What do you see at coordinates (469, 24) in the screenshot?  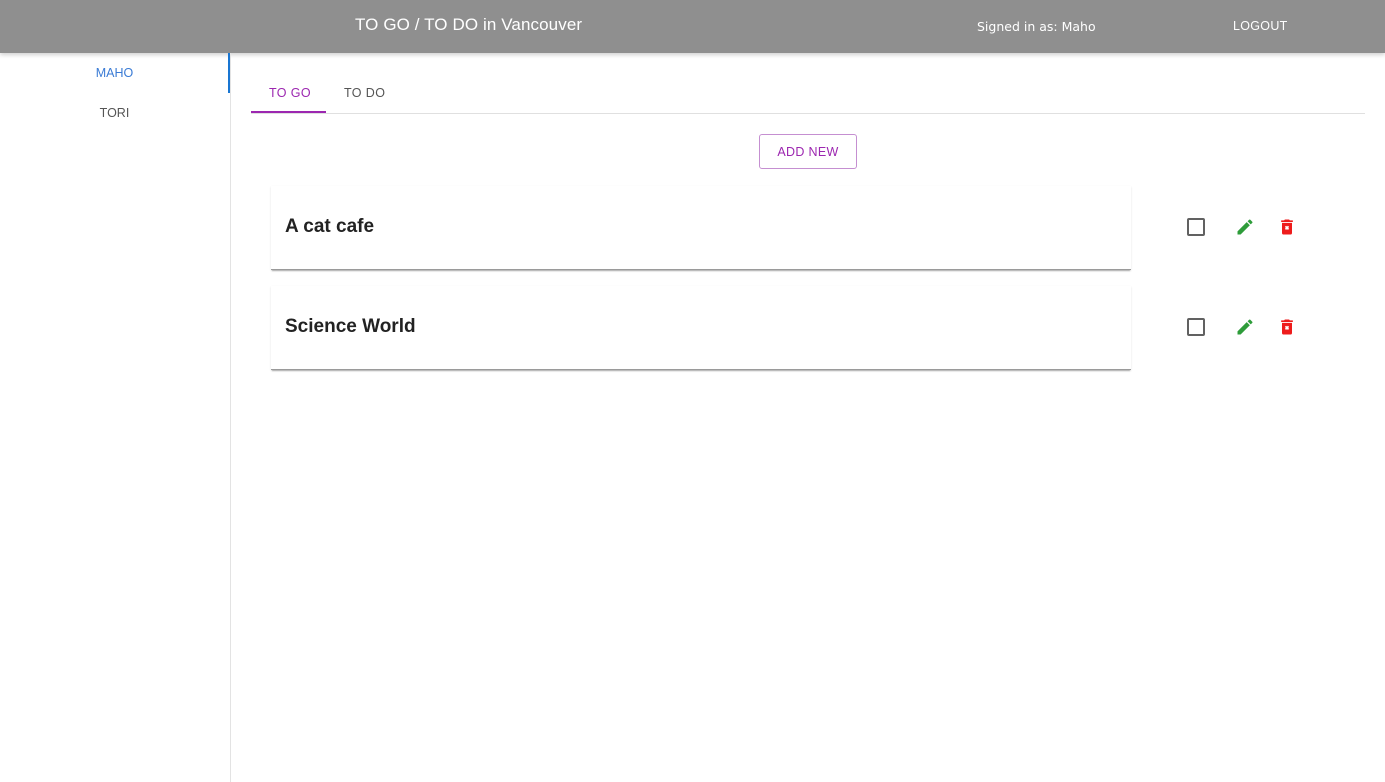 I see `app-title: TO GO / TO DO in Vancouver` at bounding box center [469, 24].